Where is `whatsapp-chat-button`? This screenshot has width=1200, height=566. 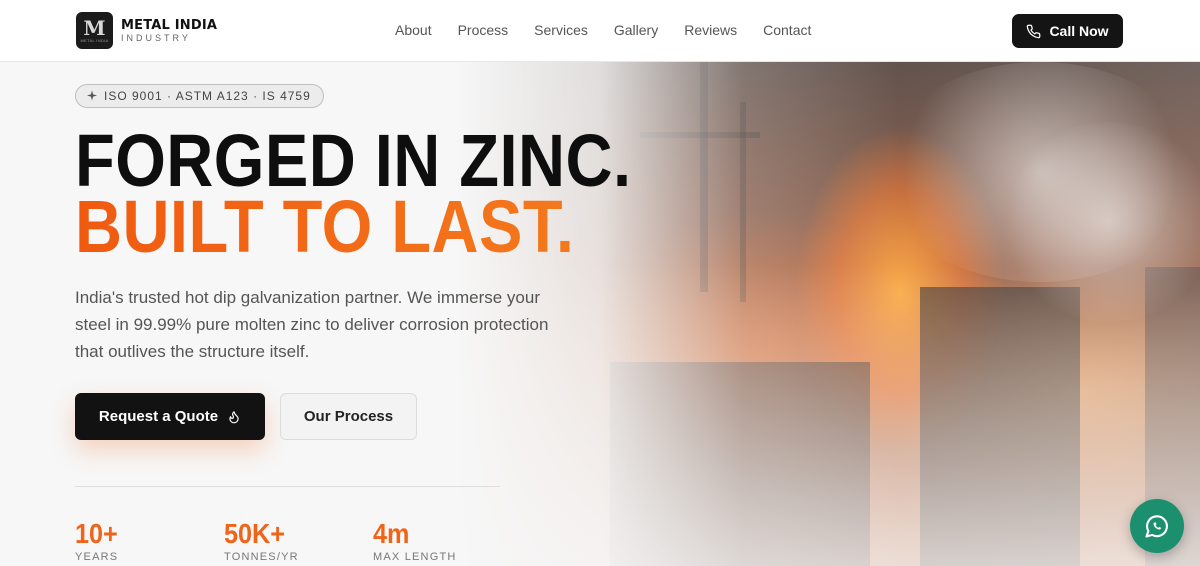 whatsapp-chat-button is located at coordinates (1157, 526).